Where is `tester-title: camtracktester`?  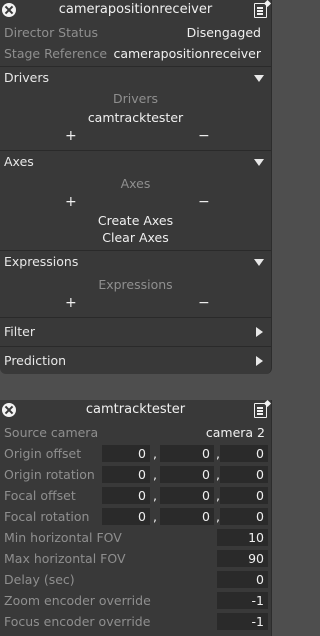 tester-title: camtracktester is located at coordinates (135, 409).